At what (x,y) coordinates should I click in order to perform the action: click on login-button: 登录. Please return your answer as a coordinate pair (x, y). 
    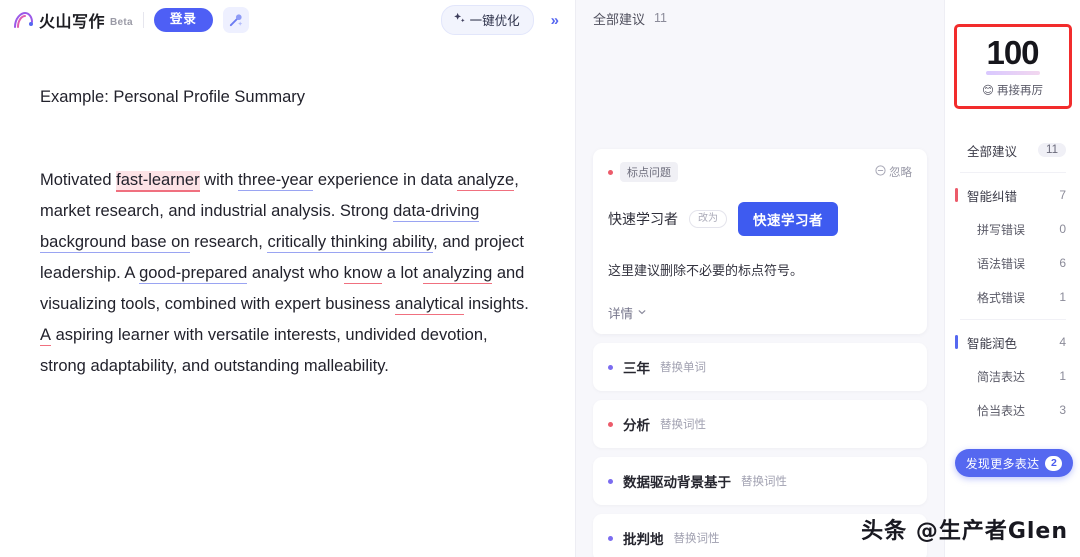
    Looking at the image, I should click on (183, 20).